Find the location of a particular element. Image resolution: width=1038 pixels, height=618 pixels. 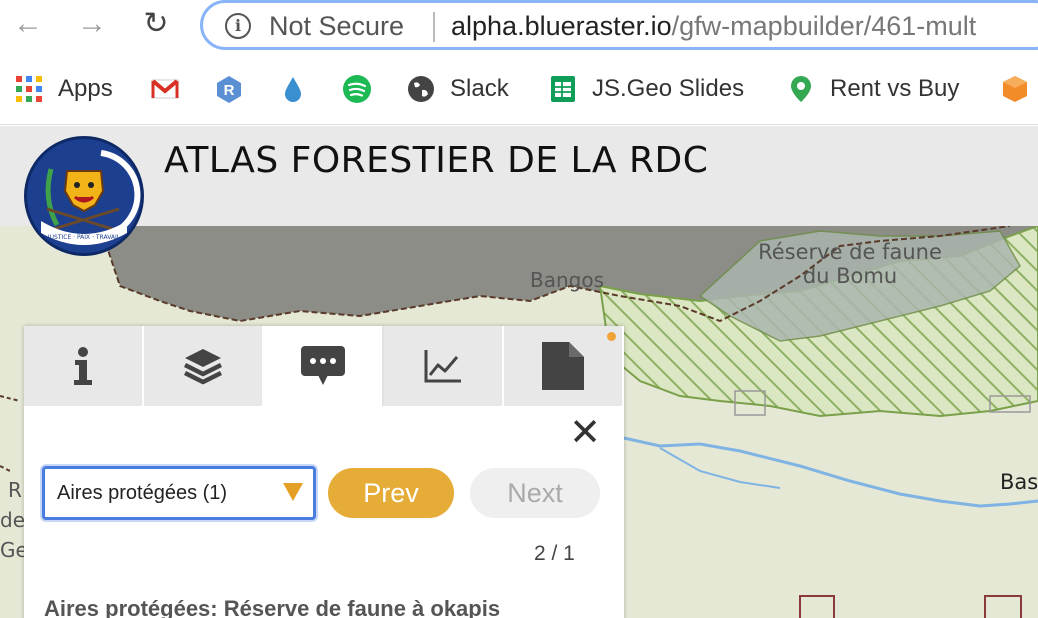

map-label-reserve-line2: du Bomu is located at coordinates (850, 276).